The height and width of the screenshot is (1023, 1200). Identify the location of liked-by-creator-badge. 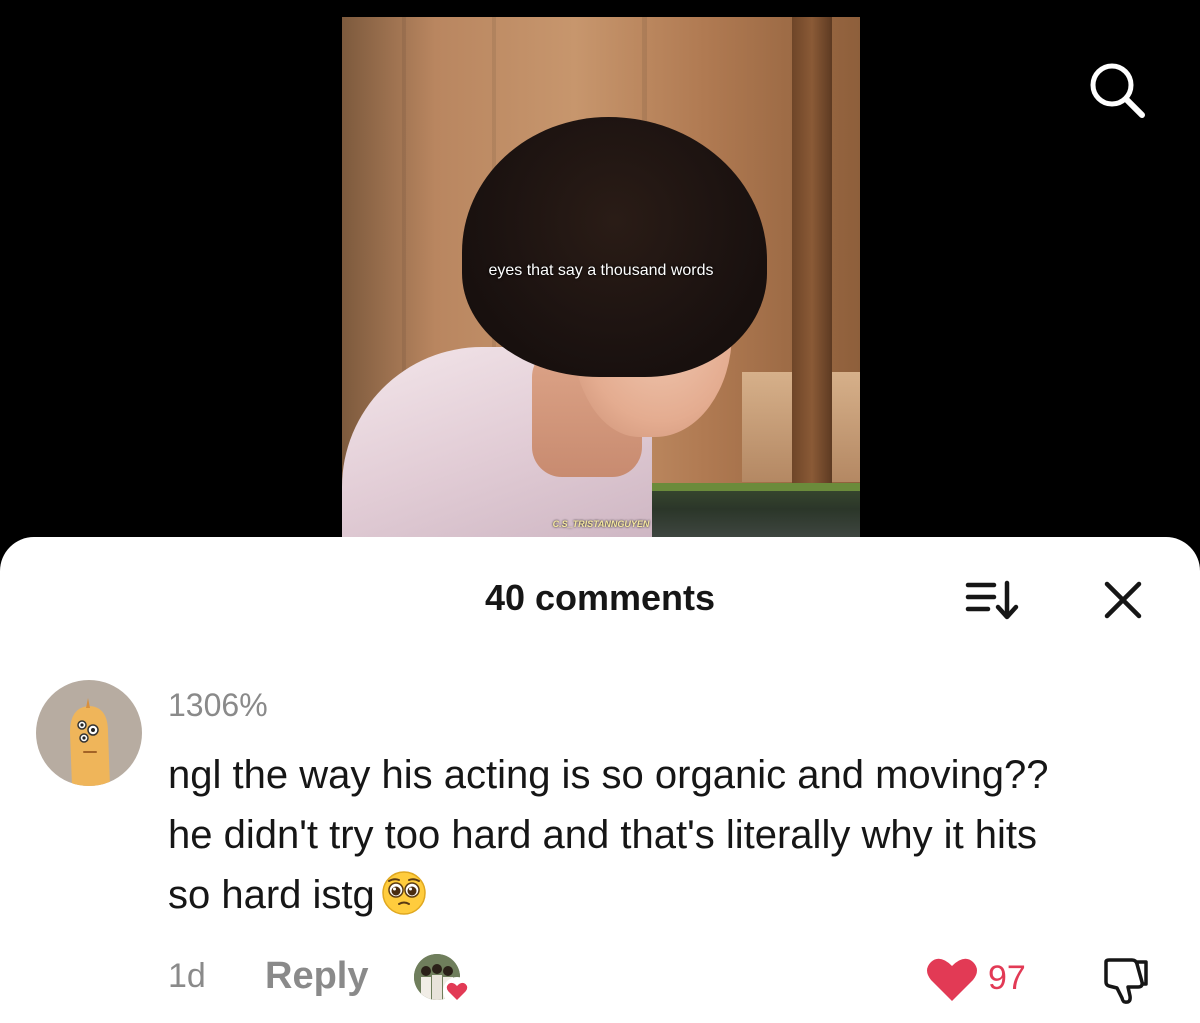
(444, 980).